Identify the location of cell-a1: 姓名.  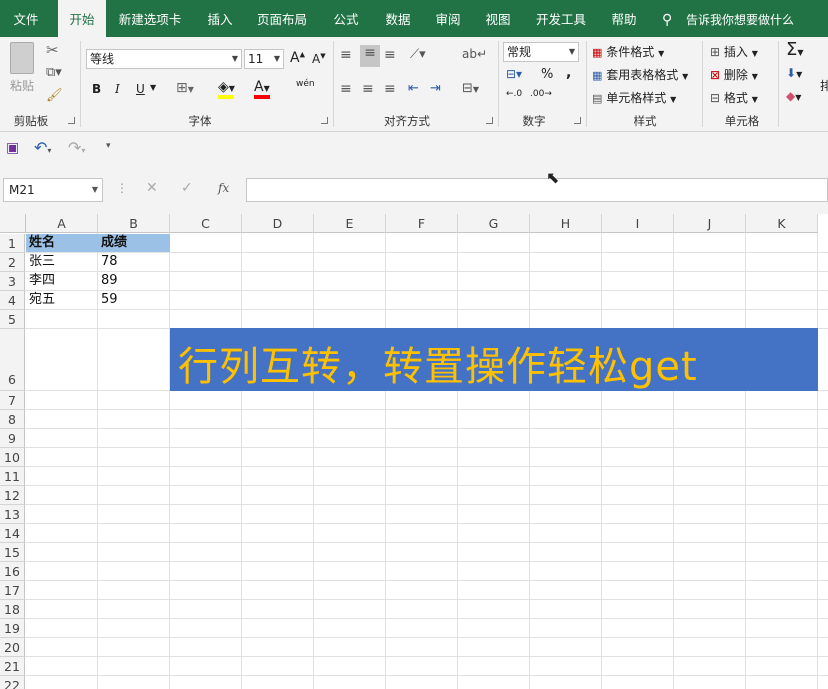
(40, 243).